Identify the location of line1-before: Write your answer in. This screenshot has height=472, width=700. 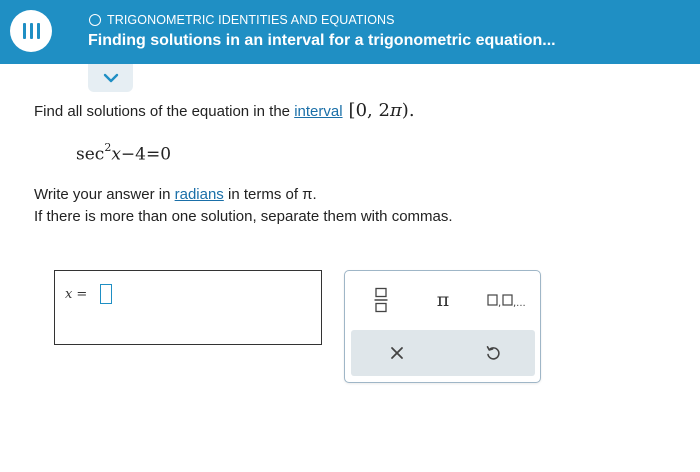
(102, 194).